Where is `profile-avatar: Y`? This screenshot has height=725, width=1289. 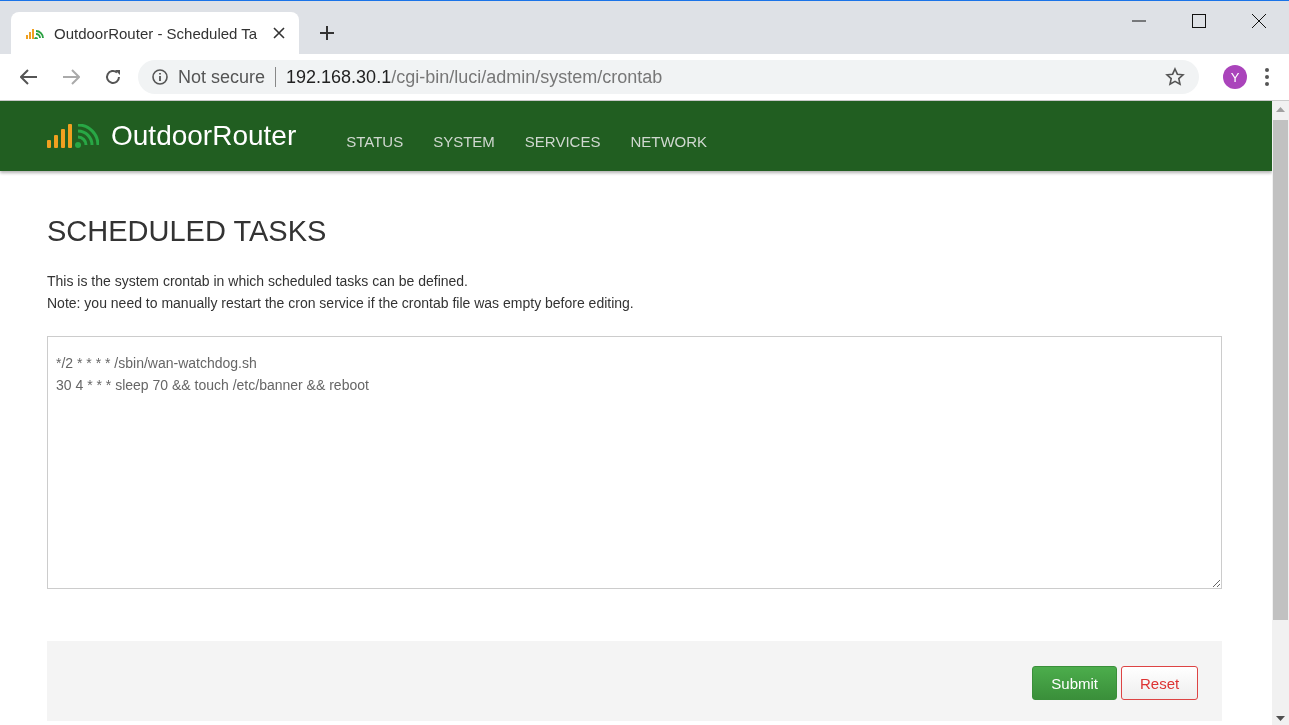 profile-avatar: Y is located at coordinates (1235, 77).